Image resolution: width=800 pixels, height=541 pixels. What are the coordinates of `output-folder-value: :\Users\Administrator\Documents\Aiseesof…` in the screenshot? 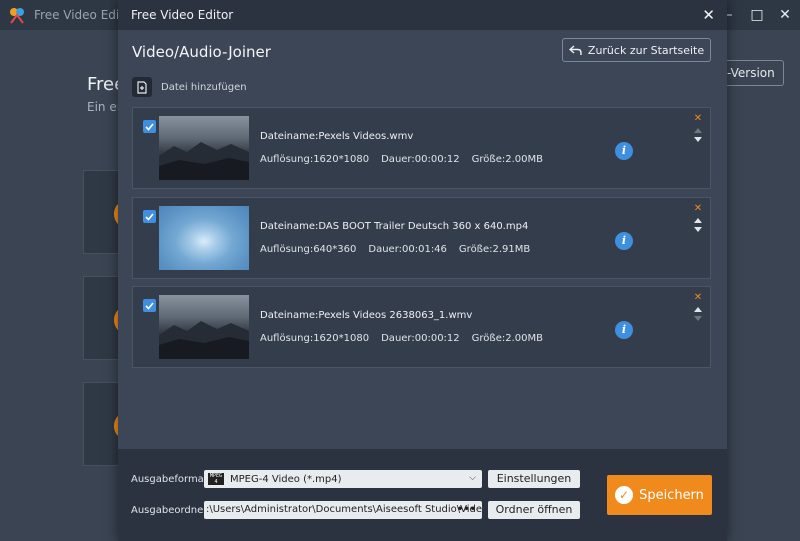 It's located at (344, 509).